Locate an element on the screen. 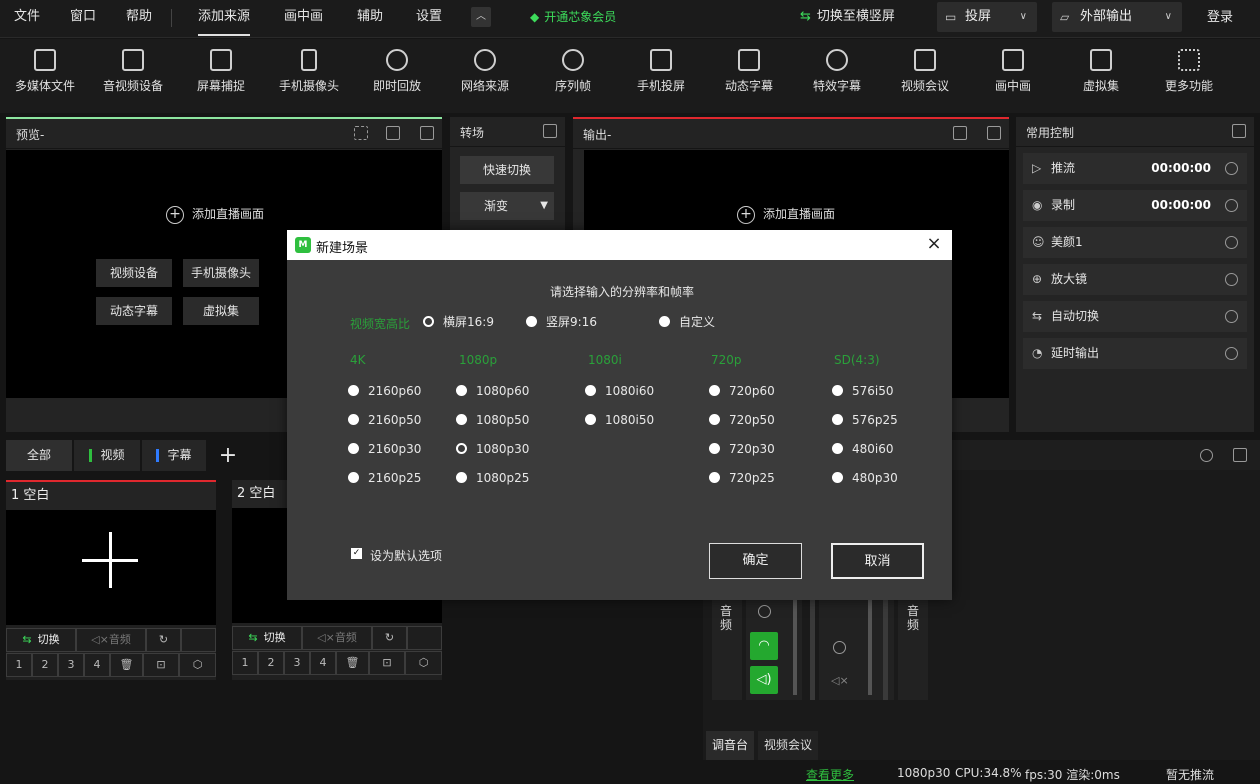 This screenshot has height=784, width=1260. tool-media-file: 多媒体文件 is located at coordinates (45, 71).